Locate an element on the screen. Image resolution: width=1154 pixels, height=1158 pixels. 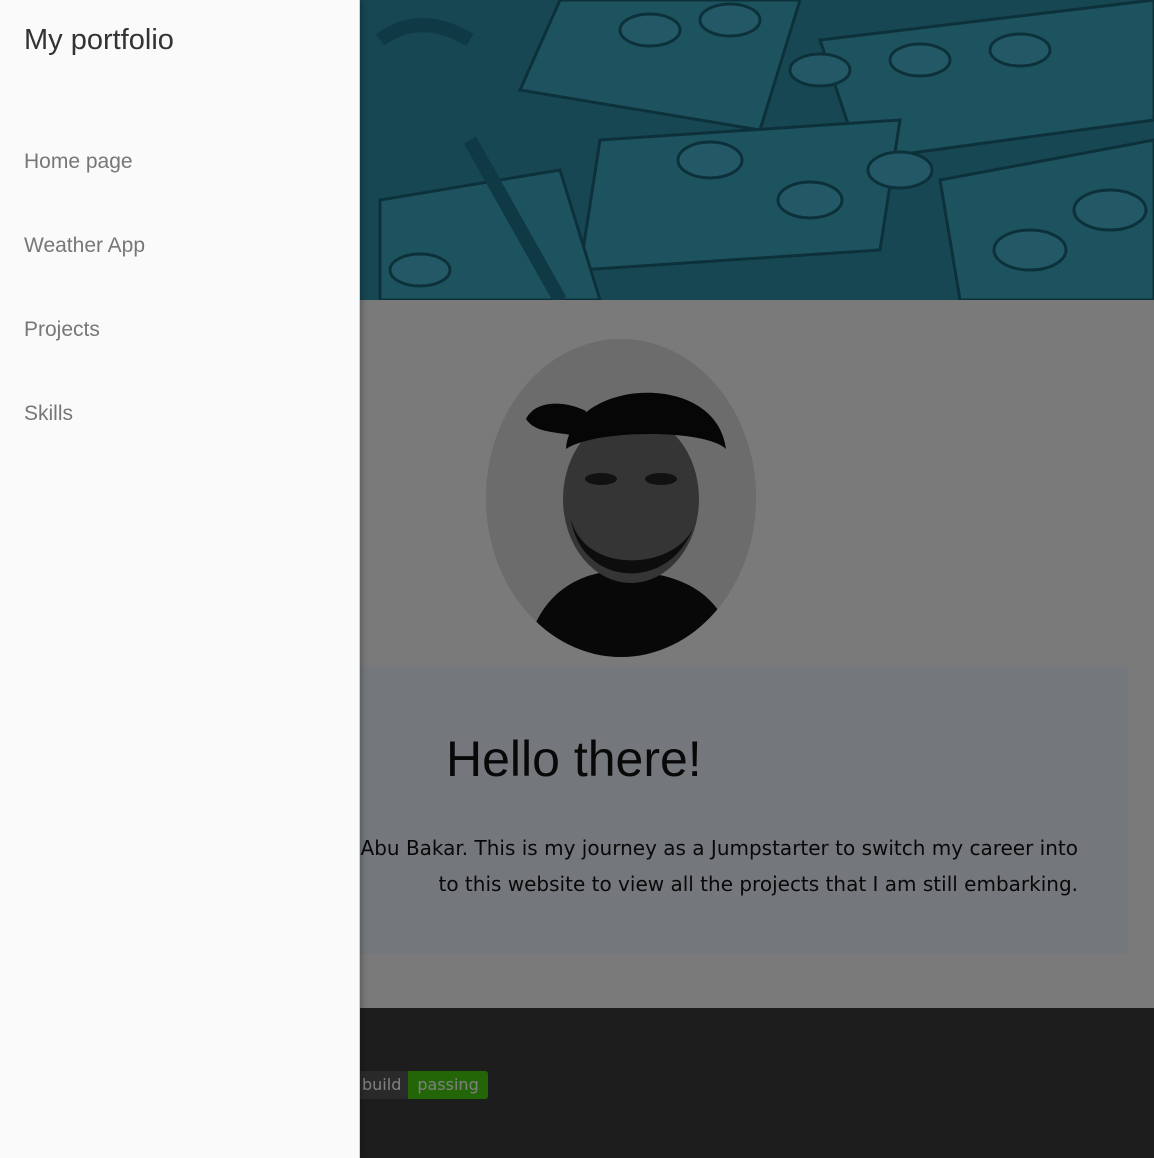
nav-item-skills: Skills is located at coordinates (179, 414).